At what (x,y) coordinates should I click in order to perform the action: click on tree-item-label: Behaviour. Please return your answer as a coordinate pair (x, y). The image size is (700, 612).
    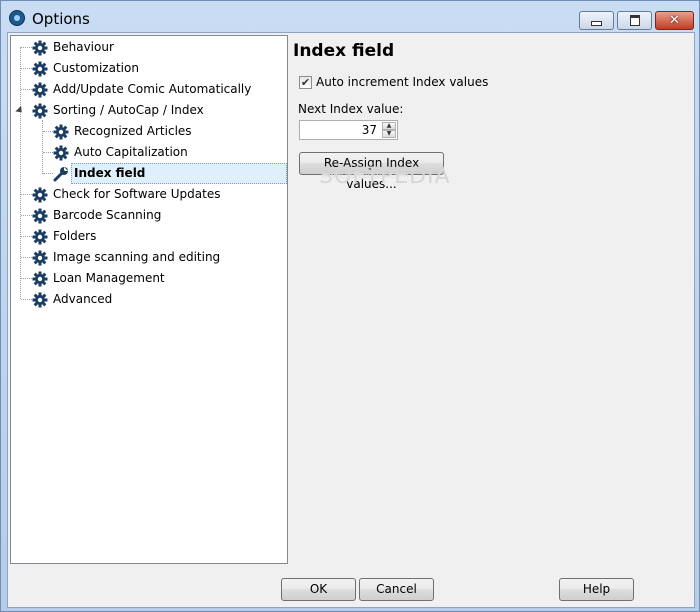
    Looking at the image, I should click on (83, 47).